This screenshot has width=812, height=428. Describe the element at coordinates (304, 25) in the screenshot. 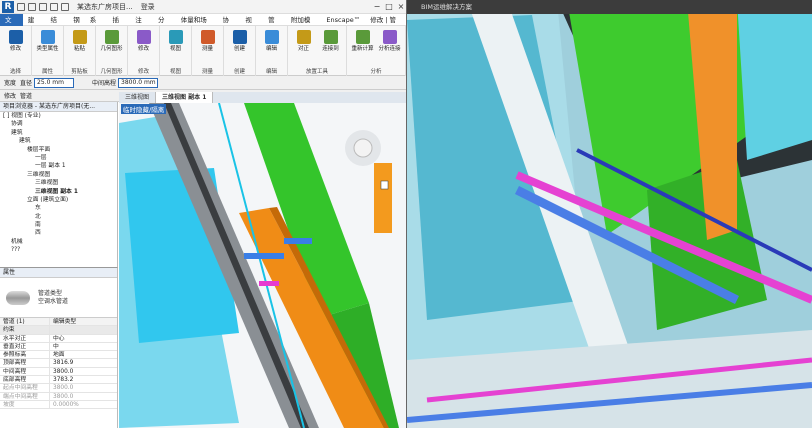

I see `tab-addins: 附加模块` at that location.